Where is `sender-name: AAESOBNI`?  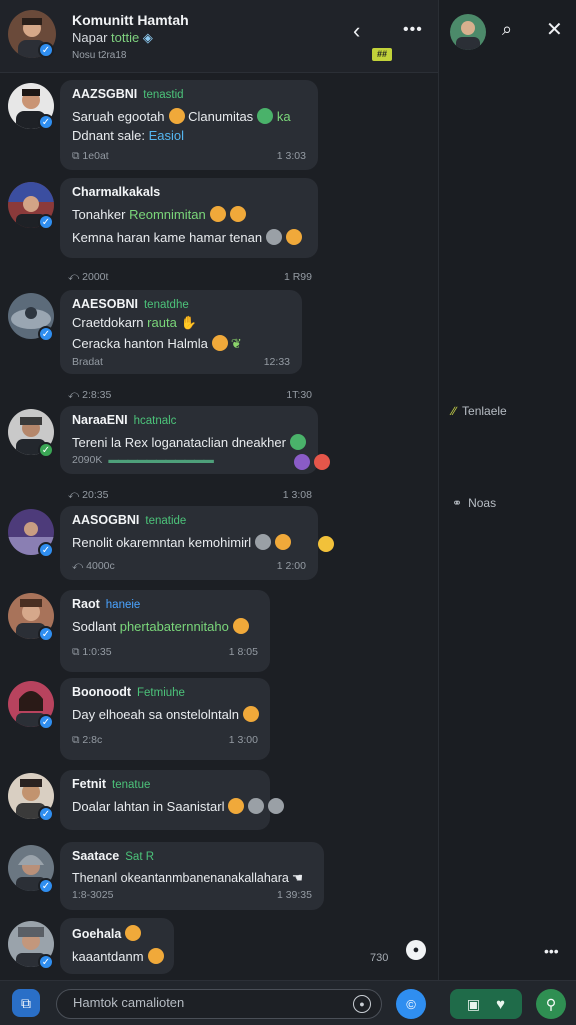 sender-name: AAESOBNI is located at coordinates (105, 304).